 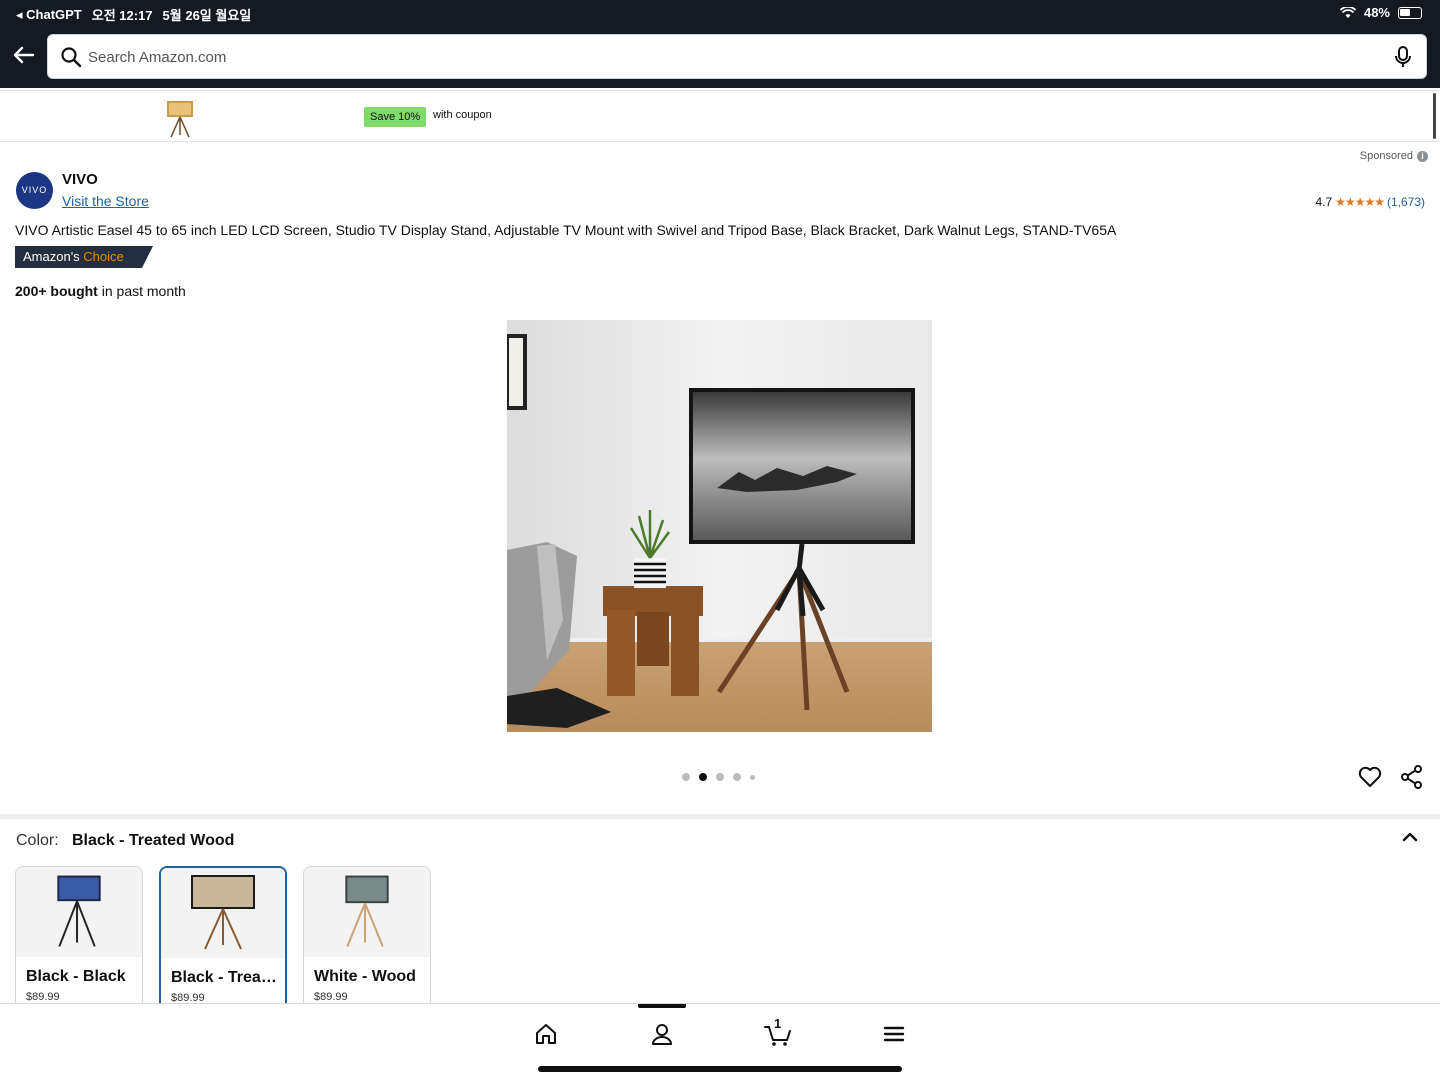 What do you see at coordinates (76, 976) in the screenshot?
I see `swatch-label: Black - Black` at bounding box center [76, 976].